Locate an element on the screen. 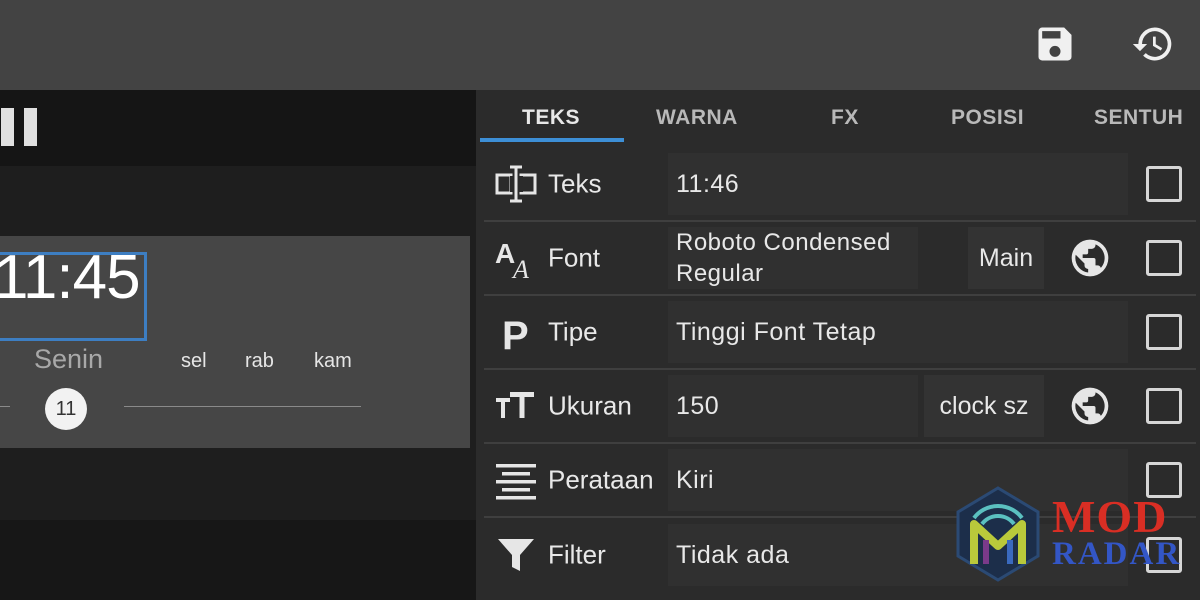  align-icon is located at coordinates (516, 480).